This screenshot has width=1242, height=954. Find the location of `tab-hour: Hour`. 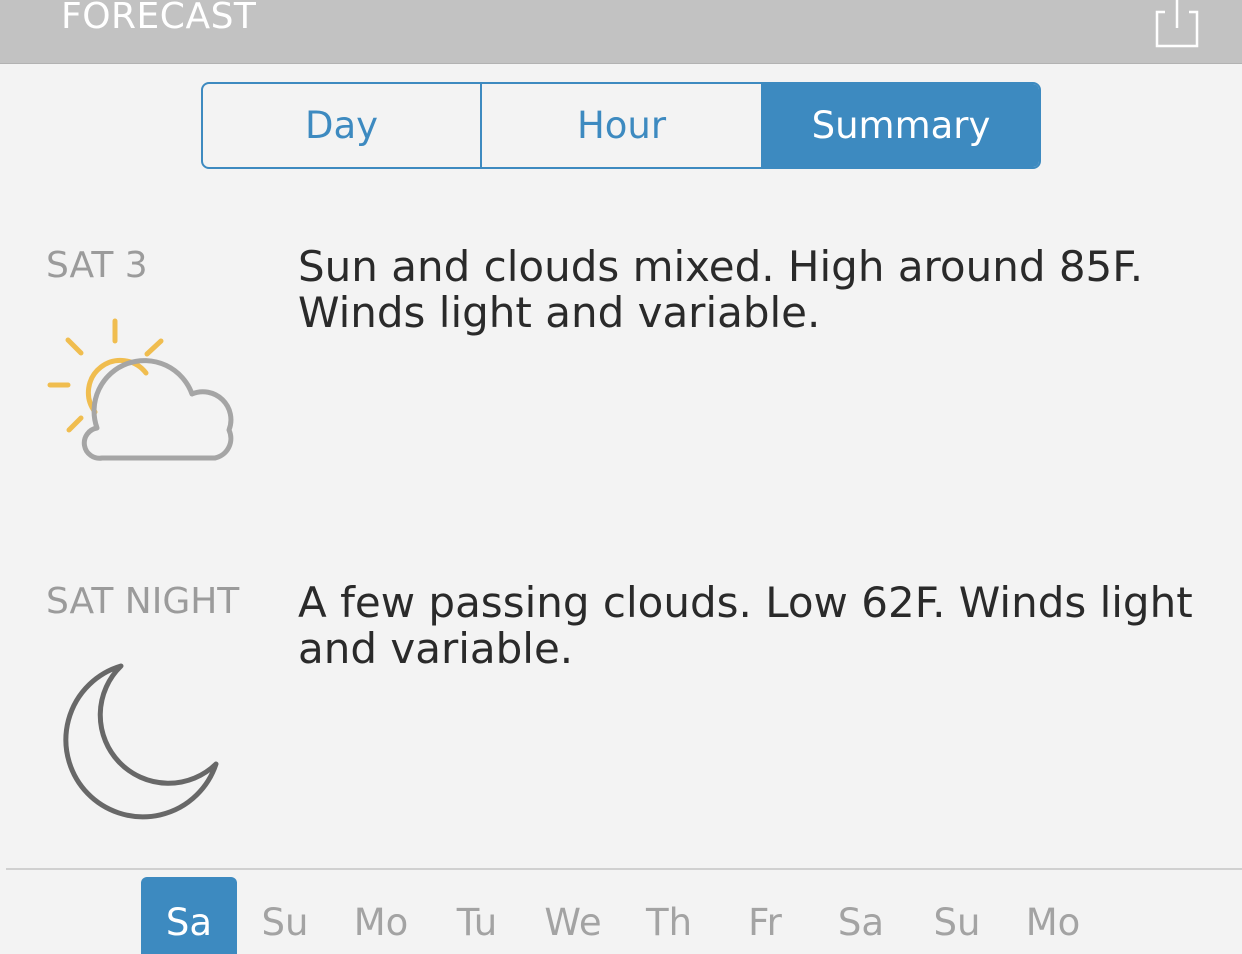

tab-hour: Hour is located at coordinates (620, 125).